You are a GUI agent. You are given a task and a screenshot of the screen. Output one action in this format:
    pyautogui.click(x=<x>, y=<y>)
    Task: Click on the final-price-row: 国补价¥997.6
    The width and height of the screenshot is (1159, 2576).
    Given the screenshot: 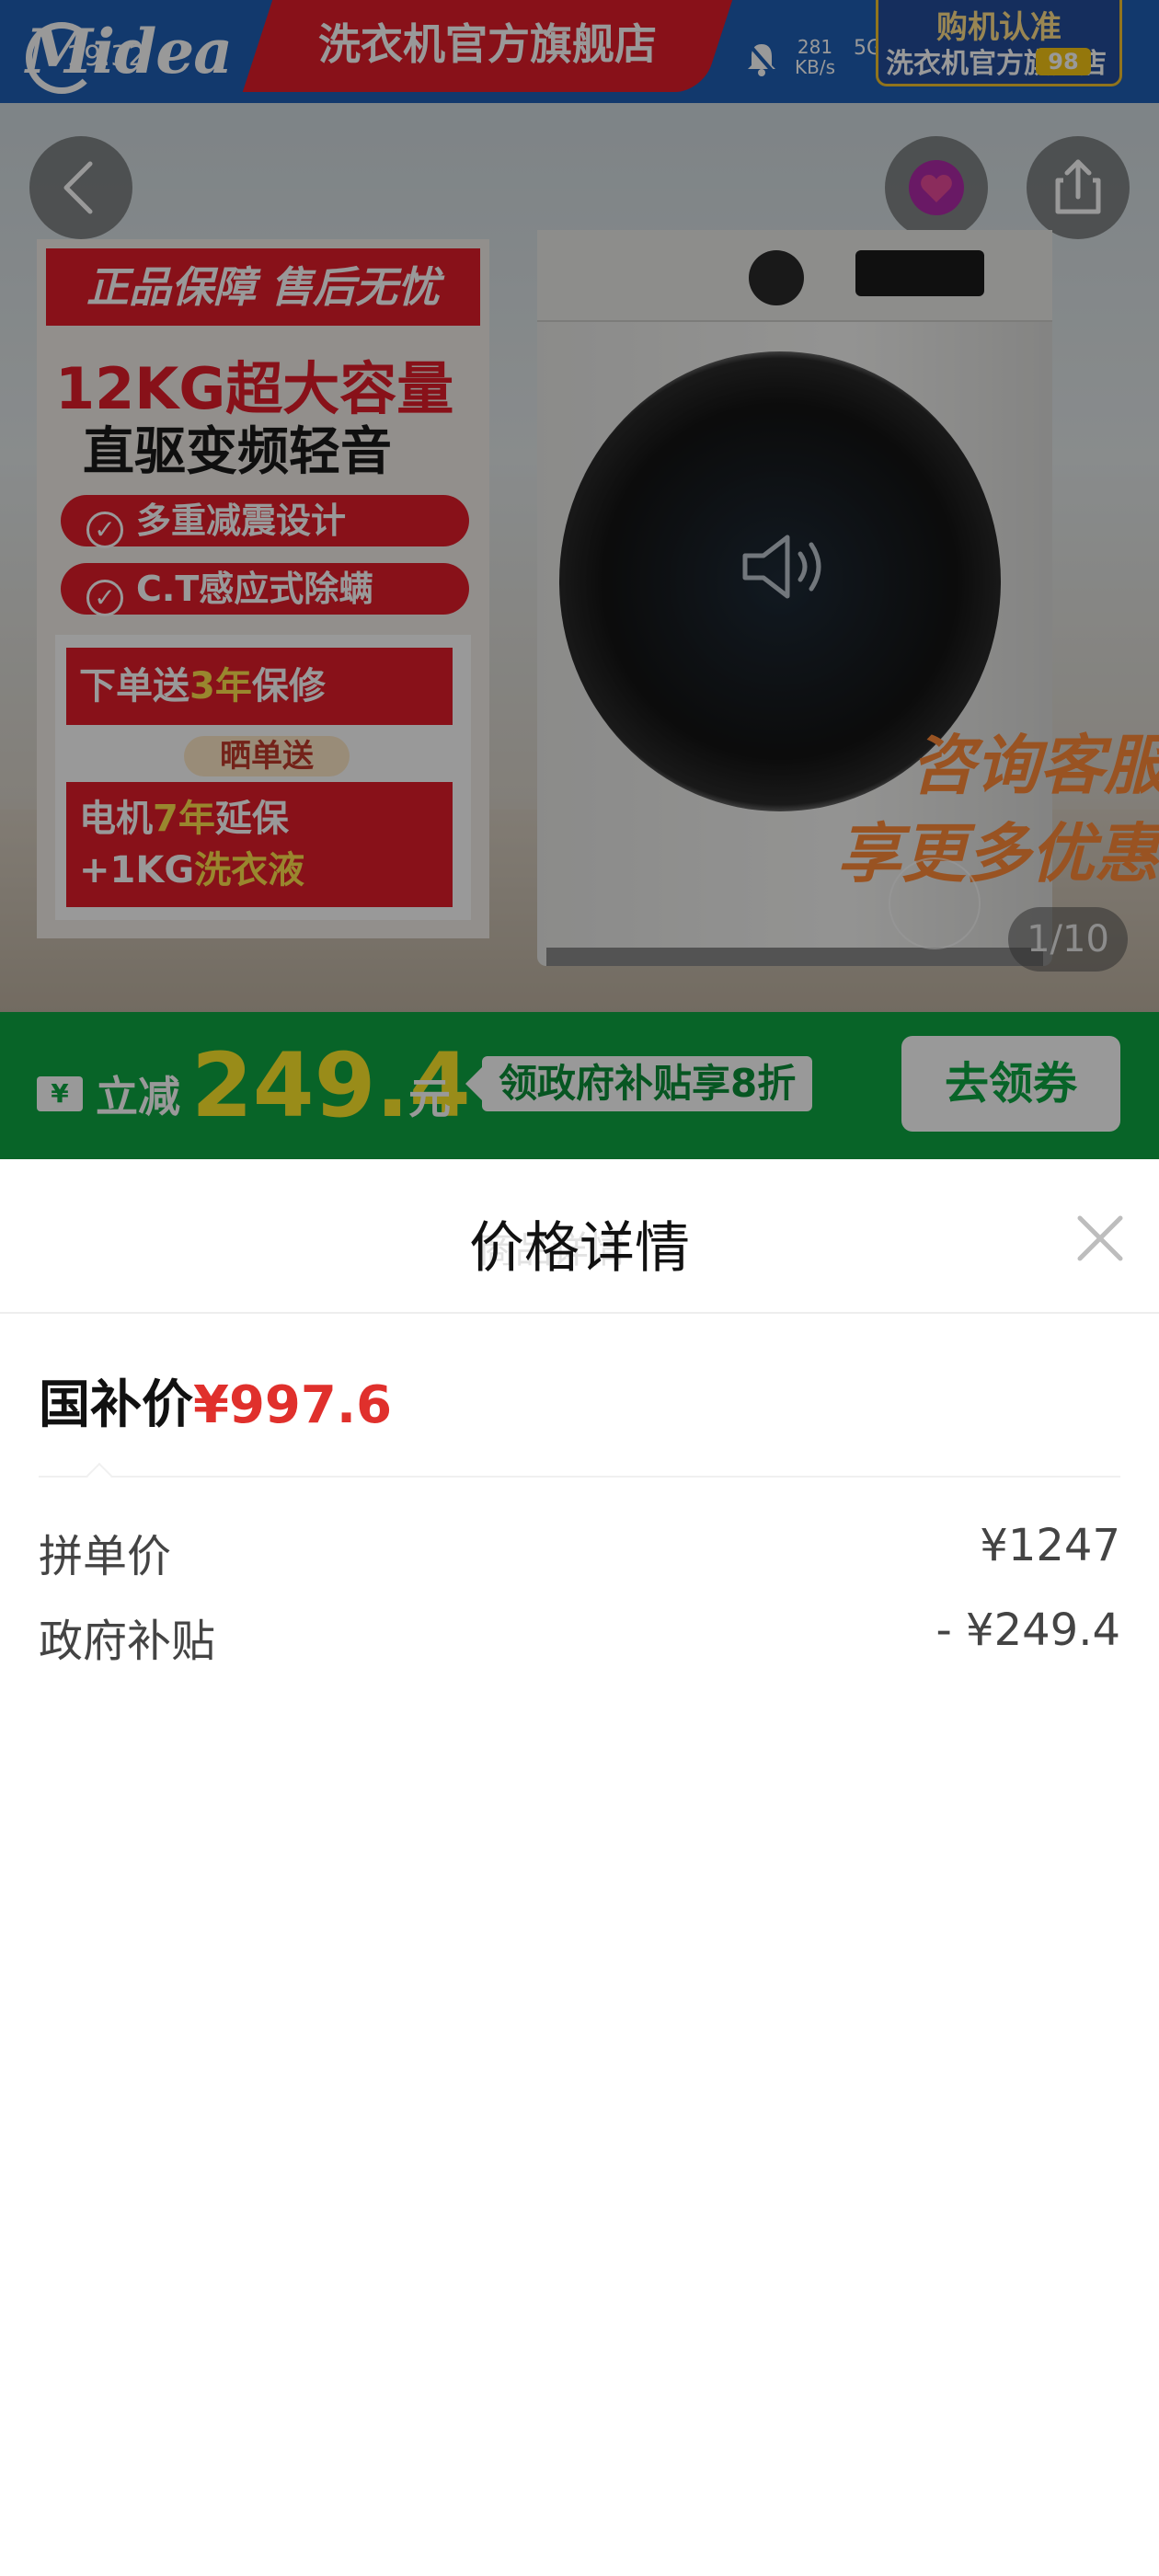 What is the action you would take?
    pyautogui.click(x=579, y=1404)
    